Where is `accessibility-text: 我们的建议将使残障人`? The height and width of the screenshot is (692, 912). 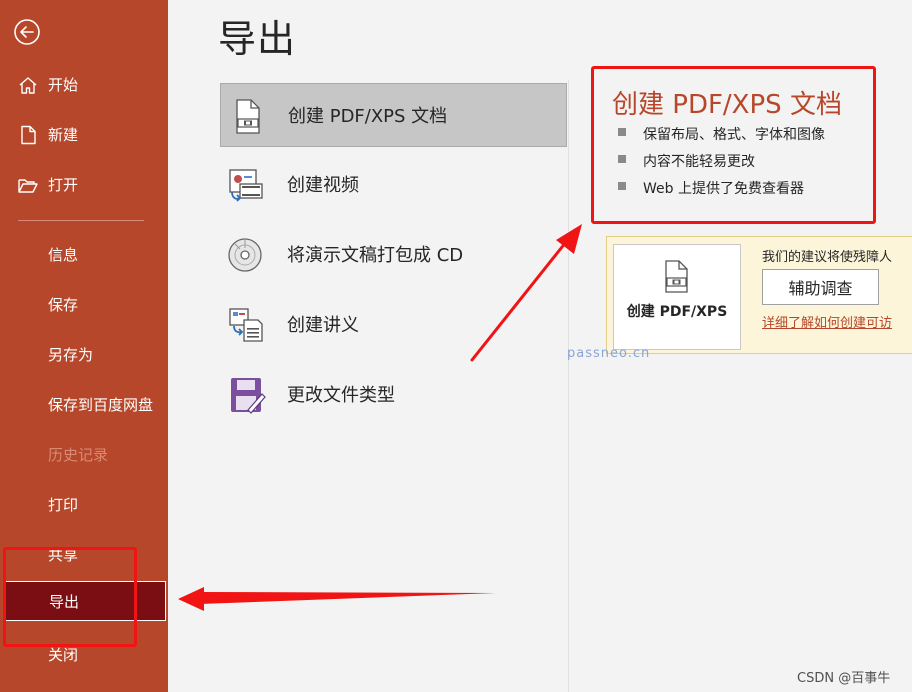
accessibility-text: 我们的建议将使残障人 is located at coordinates (827, 257).